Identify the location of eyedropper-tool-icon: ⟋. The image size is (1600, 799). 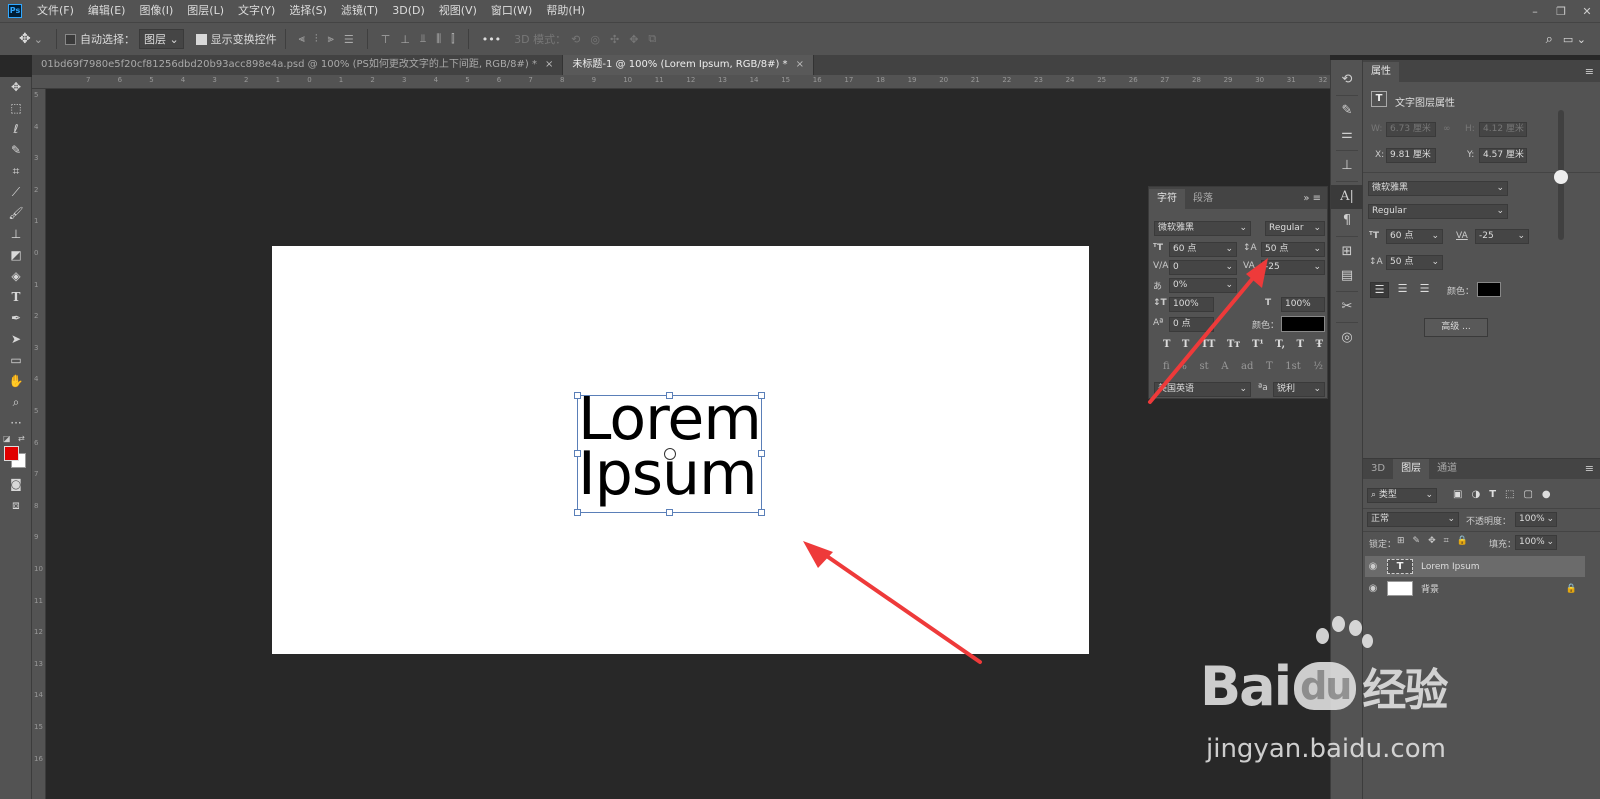
(16, 192).